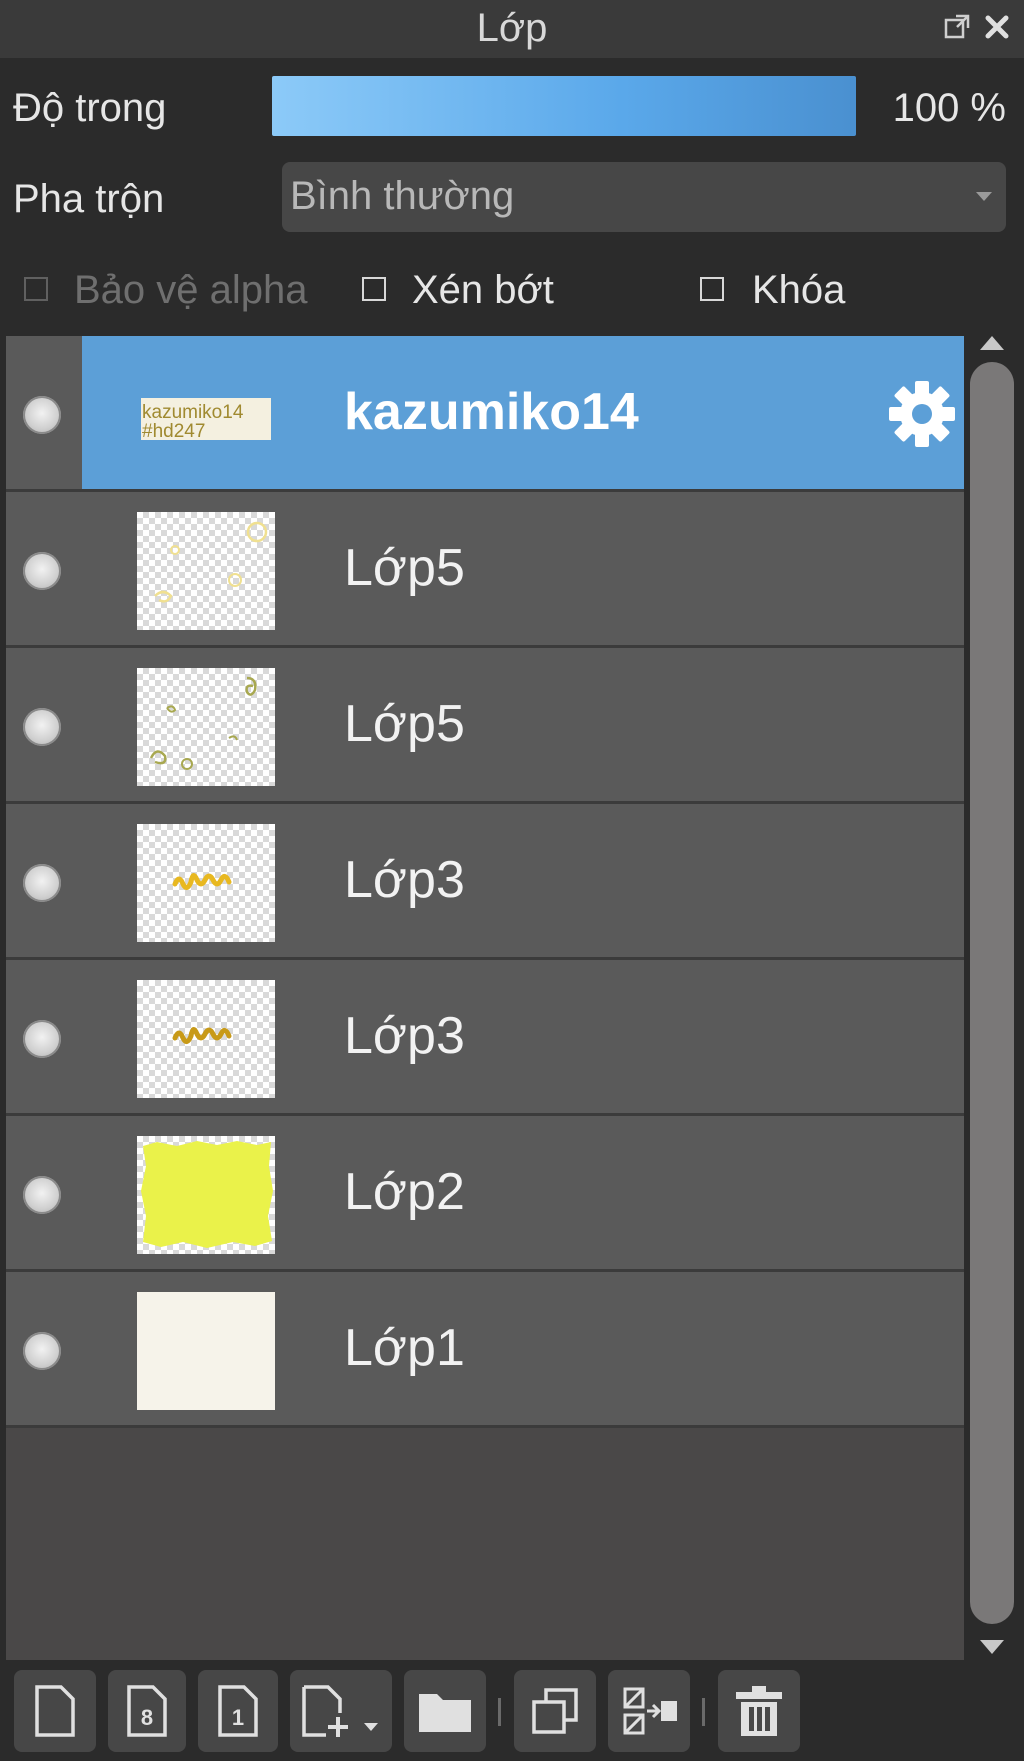  I want to click on layer-row-lop5-b: Lớp5, so click(485, 726).